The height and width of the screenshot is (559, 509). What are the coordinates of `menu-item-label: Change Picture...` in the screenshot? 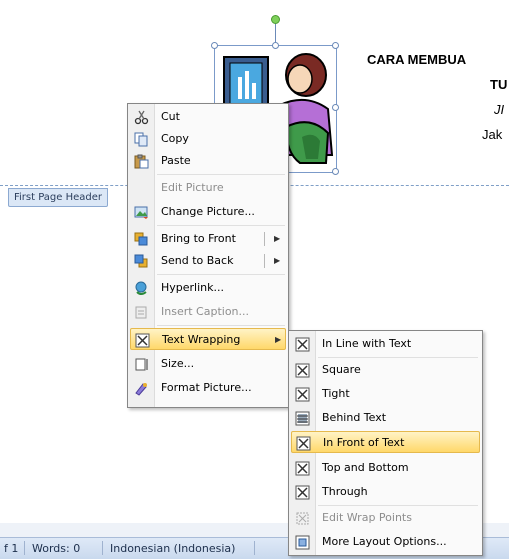 It's located at (208, 211).